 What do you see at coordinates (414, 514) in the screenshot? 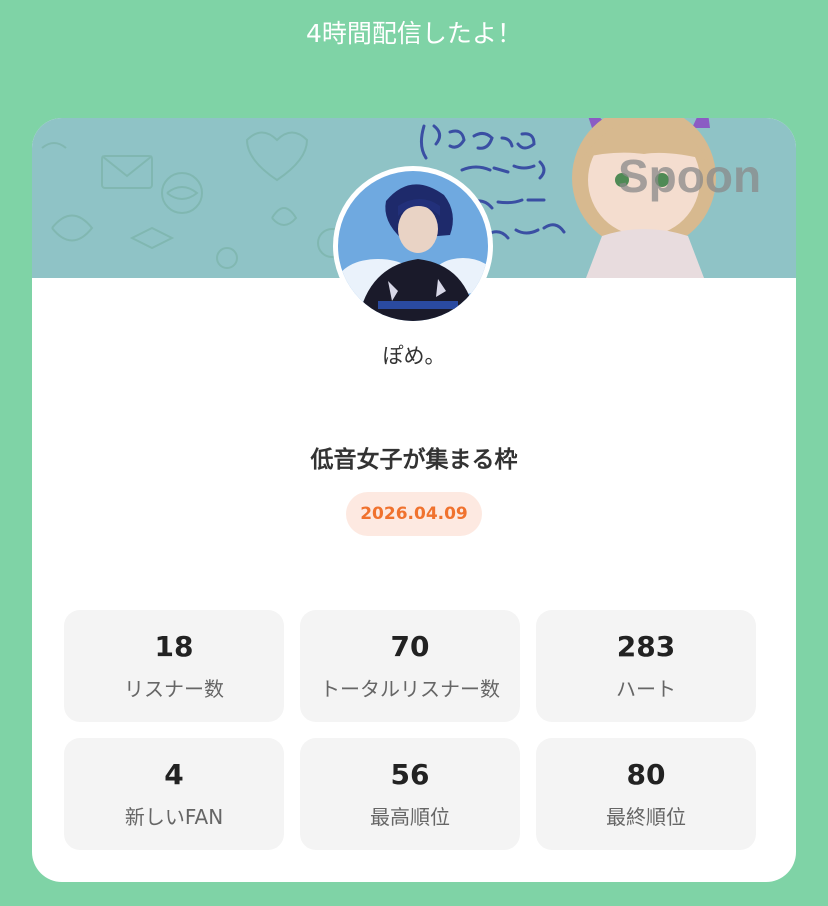
I see `broadcast-date-badge: 2026.04.09` at bounding box center [414, 514].